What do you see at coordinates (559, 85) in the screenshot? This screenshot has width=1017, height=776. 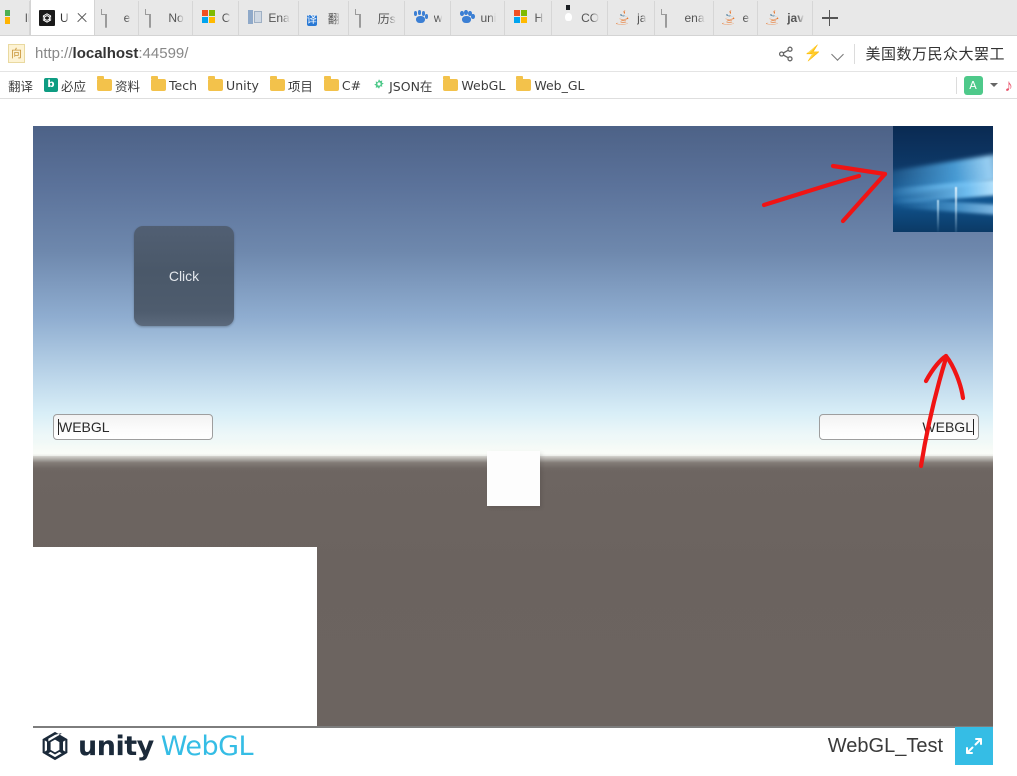 I see `bookmark-label: Web_GL` at bounding box center [559, 85].